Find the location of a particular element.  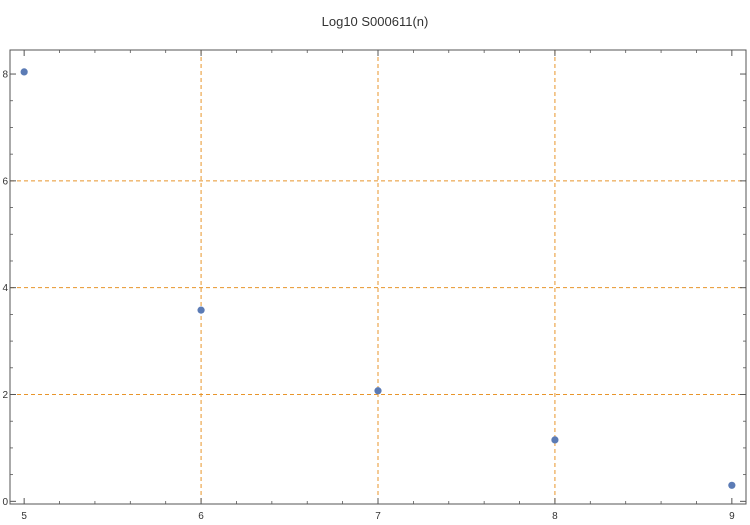

y-tick-label: 4 is located at coordinates (5, 288).